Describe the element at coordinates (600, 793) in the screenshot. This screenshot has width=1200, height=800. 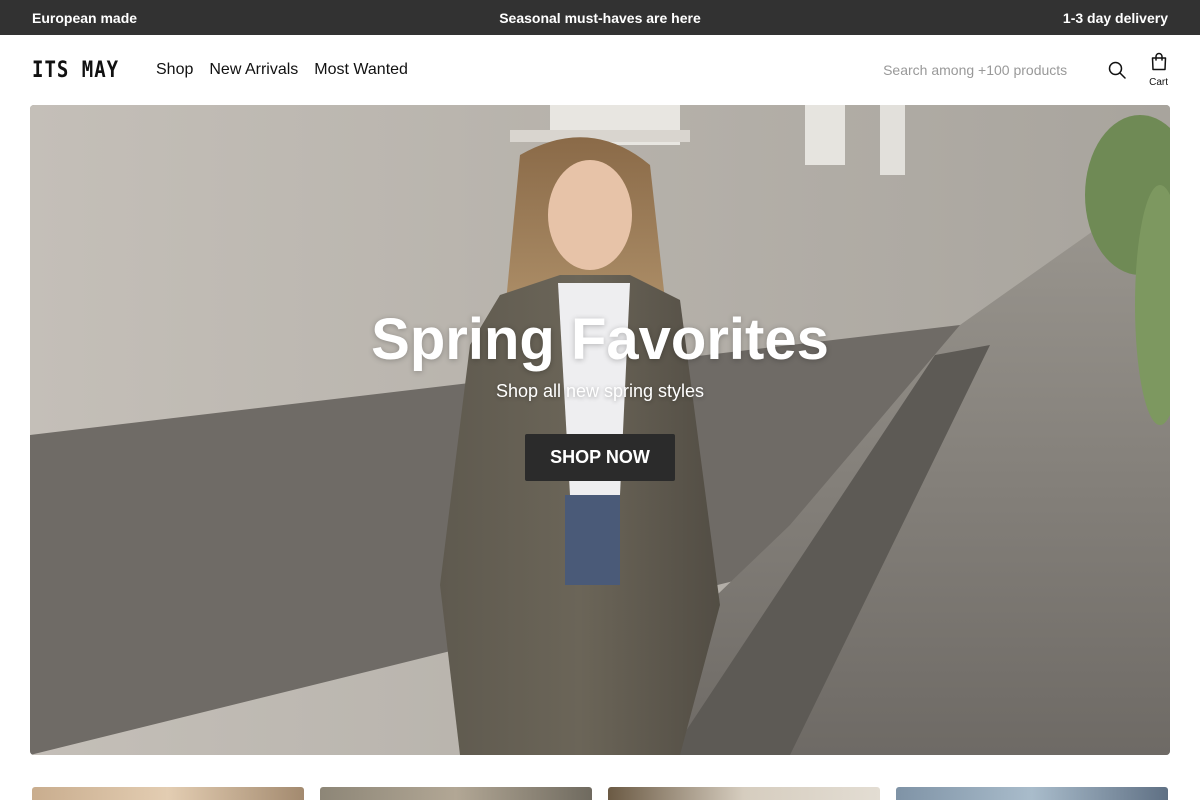
I see `category-tiles` at that location.